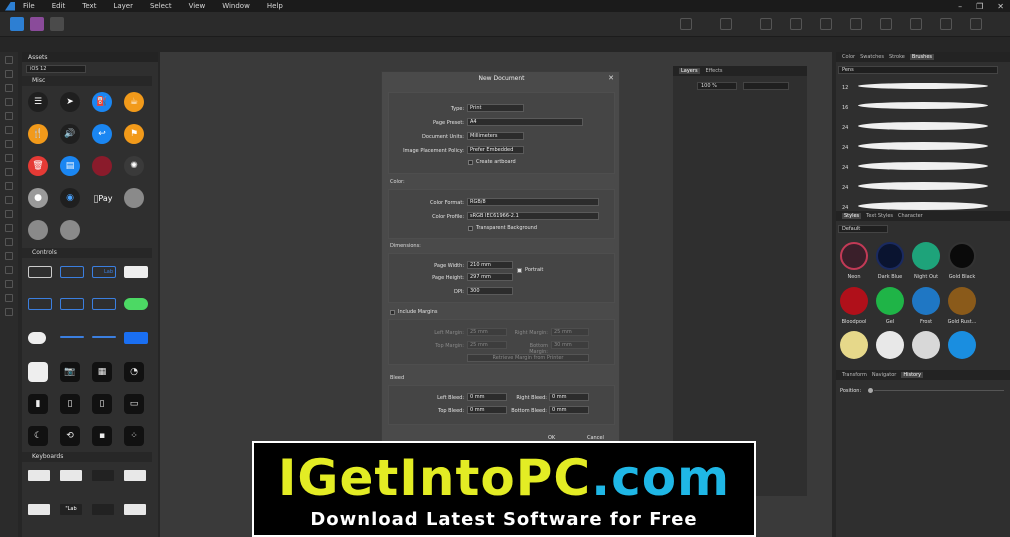 This screenshot has height=537, width=1010. What do you see at coordinates (495, 136) in the screenshot?
I see `document-units-select: Millimeters` at bounding box center [495, 136].